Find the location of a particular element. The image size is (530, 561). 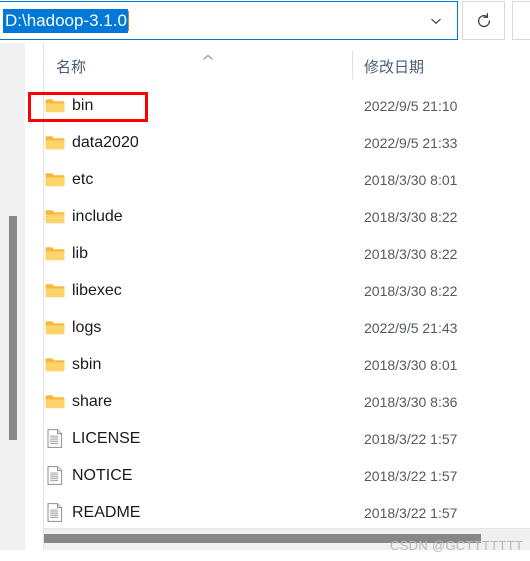

file-name: logs is located at coordinates (86, 328).